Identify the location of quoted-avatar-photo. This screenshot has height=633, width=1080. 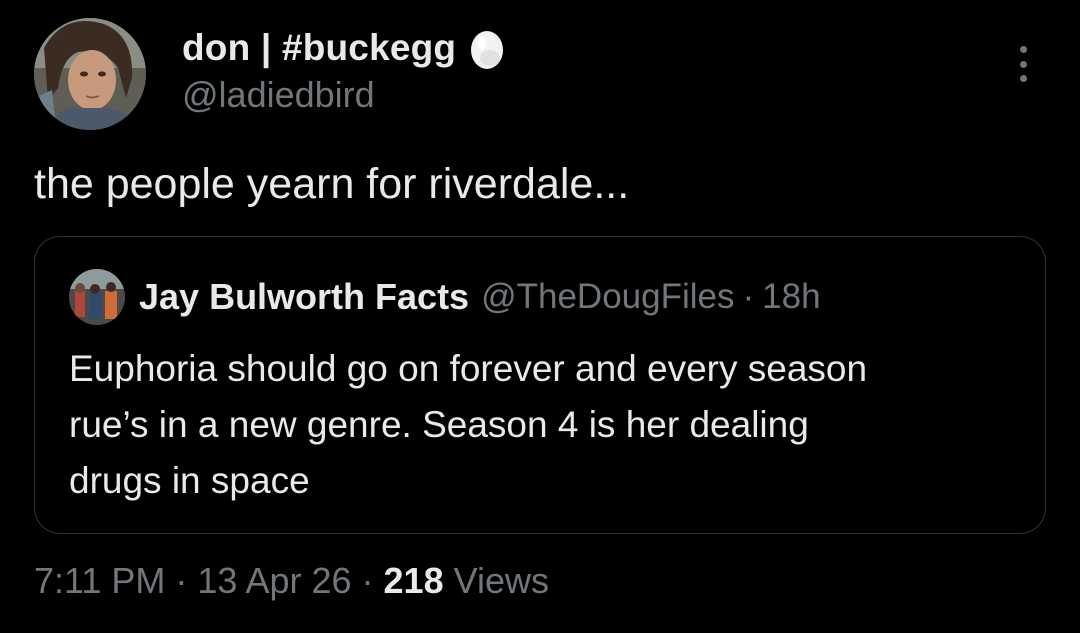
(97, 297).